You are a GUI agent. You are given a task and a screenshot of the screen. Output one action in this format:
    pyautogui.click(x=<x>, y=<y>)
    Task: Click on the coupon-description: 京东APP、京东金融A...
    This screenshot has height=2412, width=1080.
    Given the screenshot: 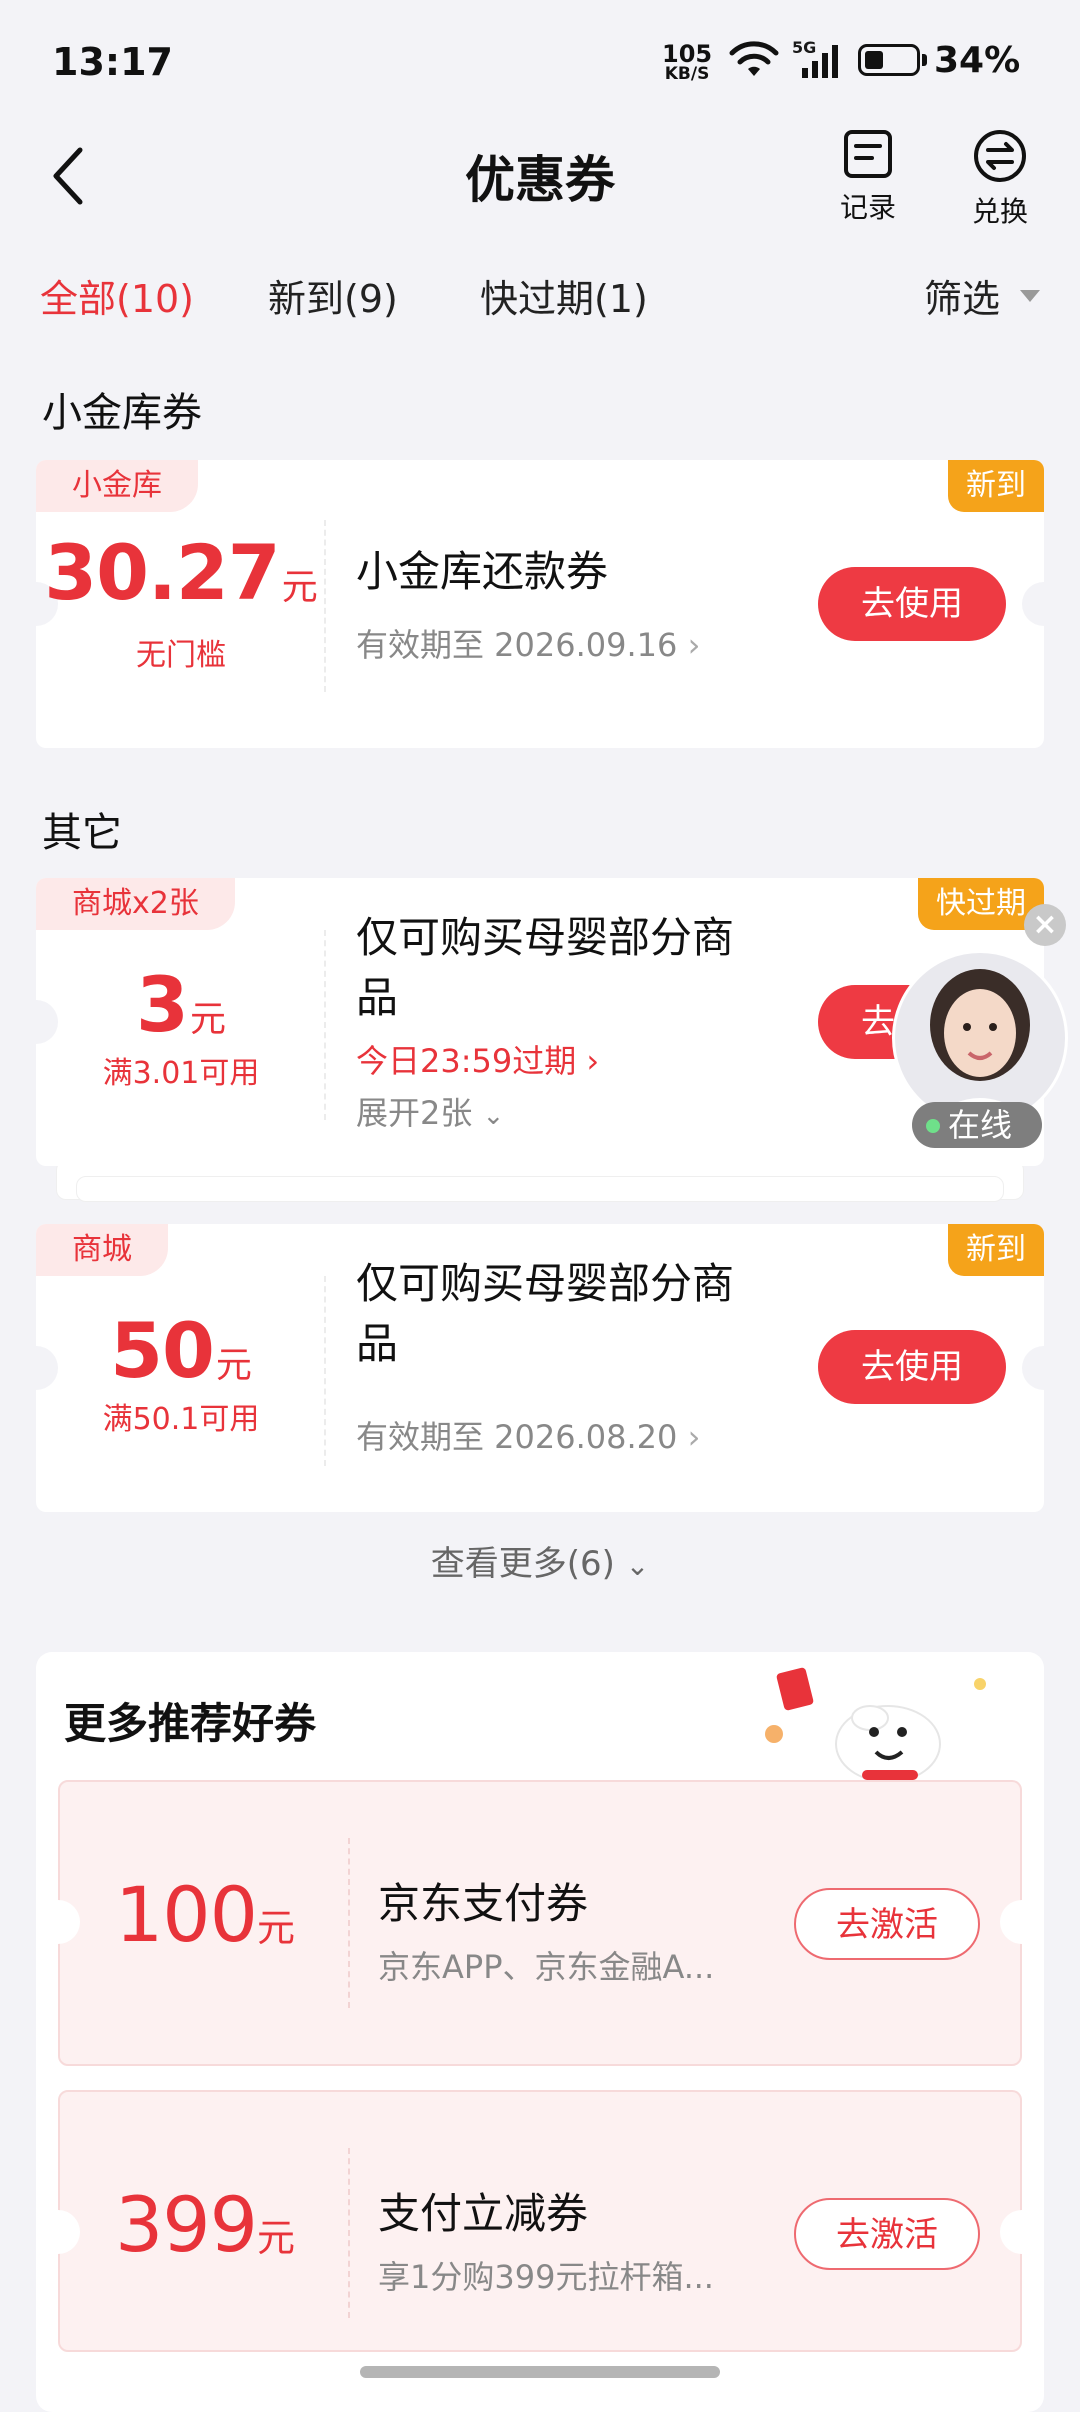 What is the action you would take?
    pyautogui.click(x=546, y=1967)
    